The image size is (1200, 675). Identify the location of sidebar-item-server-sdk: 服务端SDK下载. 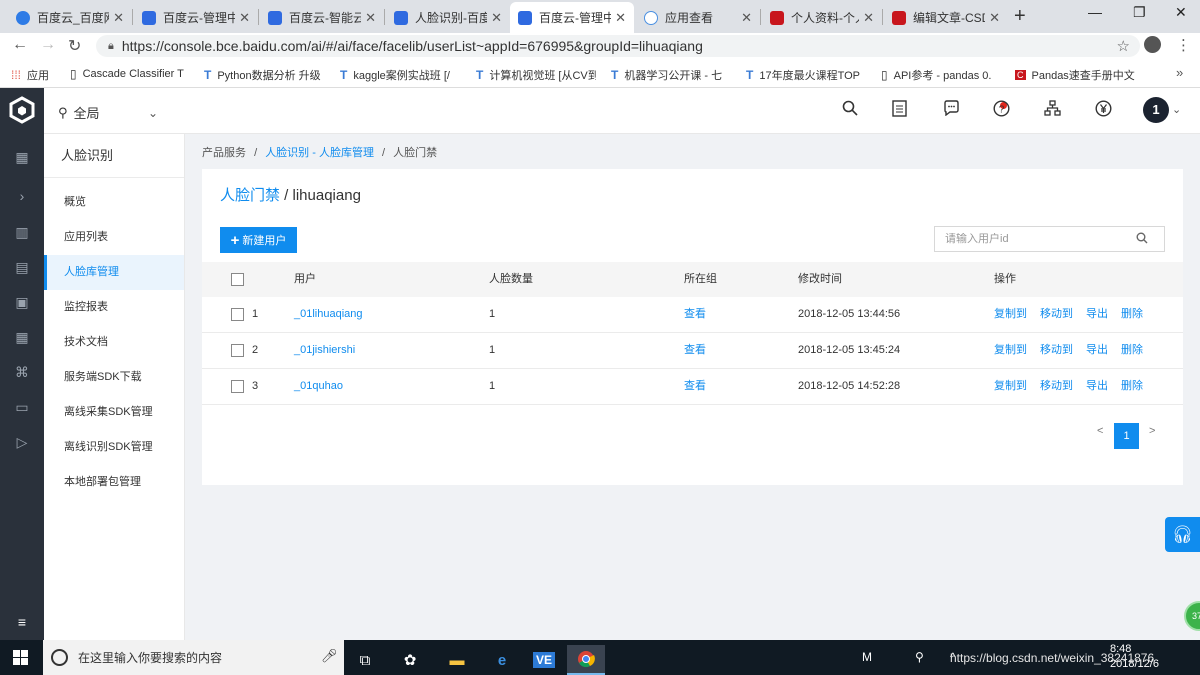
(114, 377).